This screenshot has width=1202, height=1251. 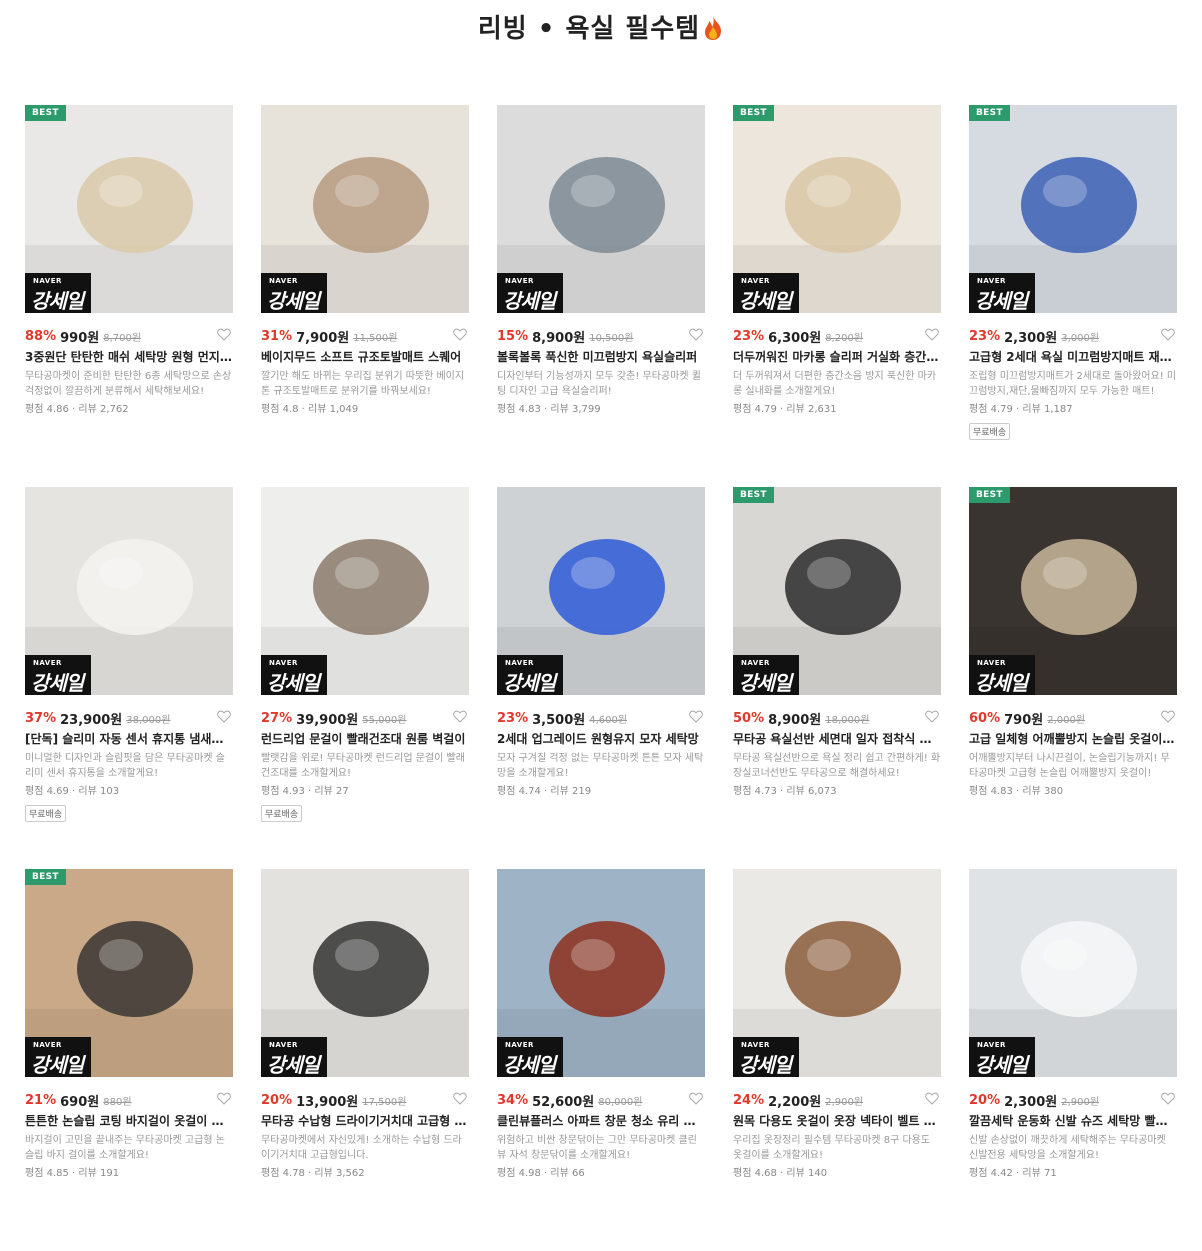 What do you see at coordinates (365, 1121) in the screenshot?
I see `product-name: 무타공 수납형 드라이기거치대 고급형 선정리` at bounding box center [365, 1121].